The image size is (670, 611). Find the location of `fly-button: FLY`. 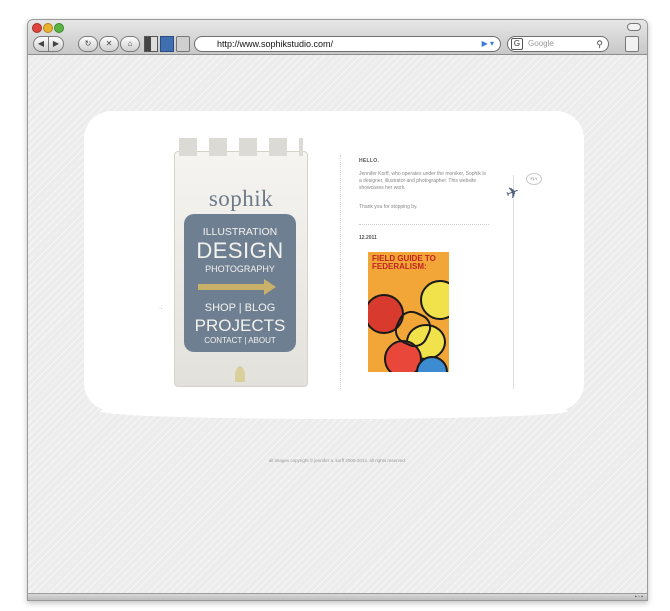

fly-button: FLY is located at coordinates (534, 179).